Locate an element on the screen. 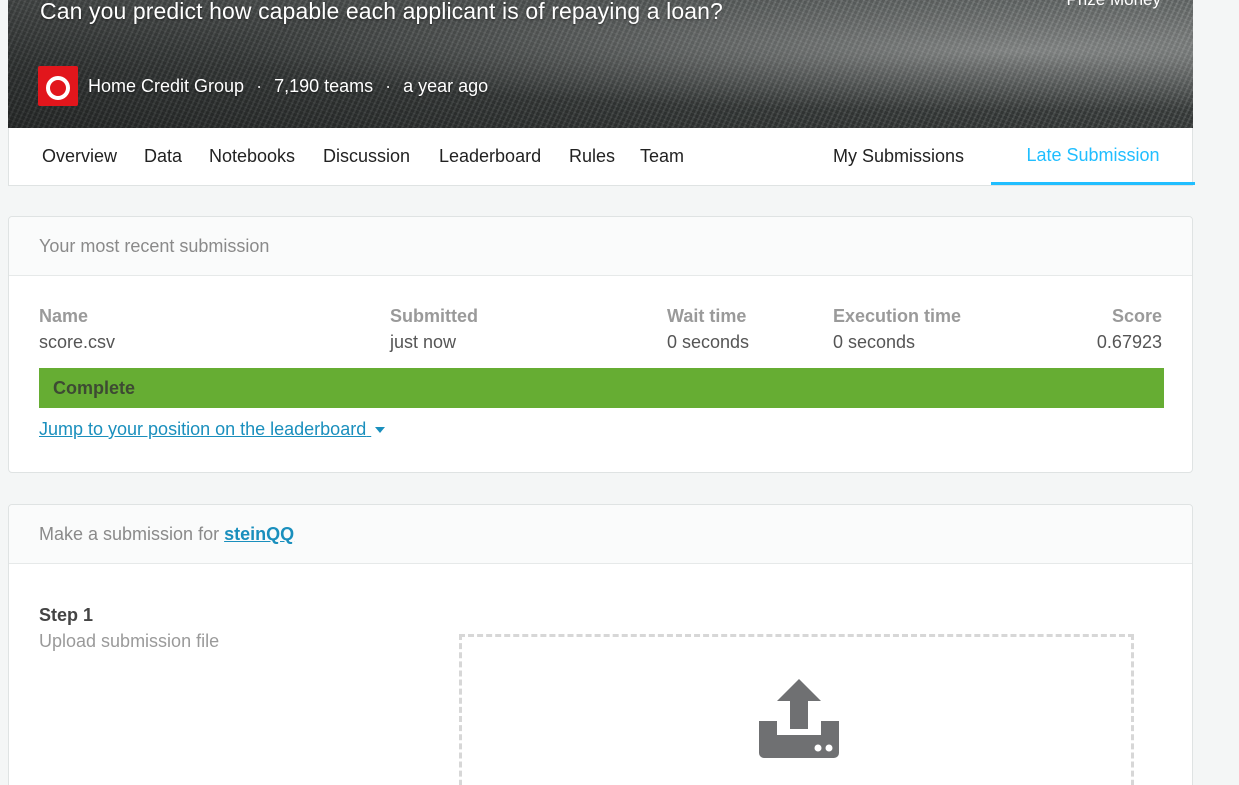 The width and height of the screenshot is (1239, 785). tab-notebooks: Notebooks is located at coordinates (252, 156).